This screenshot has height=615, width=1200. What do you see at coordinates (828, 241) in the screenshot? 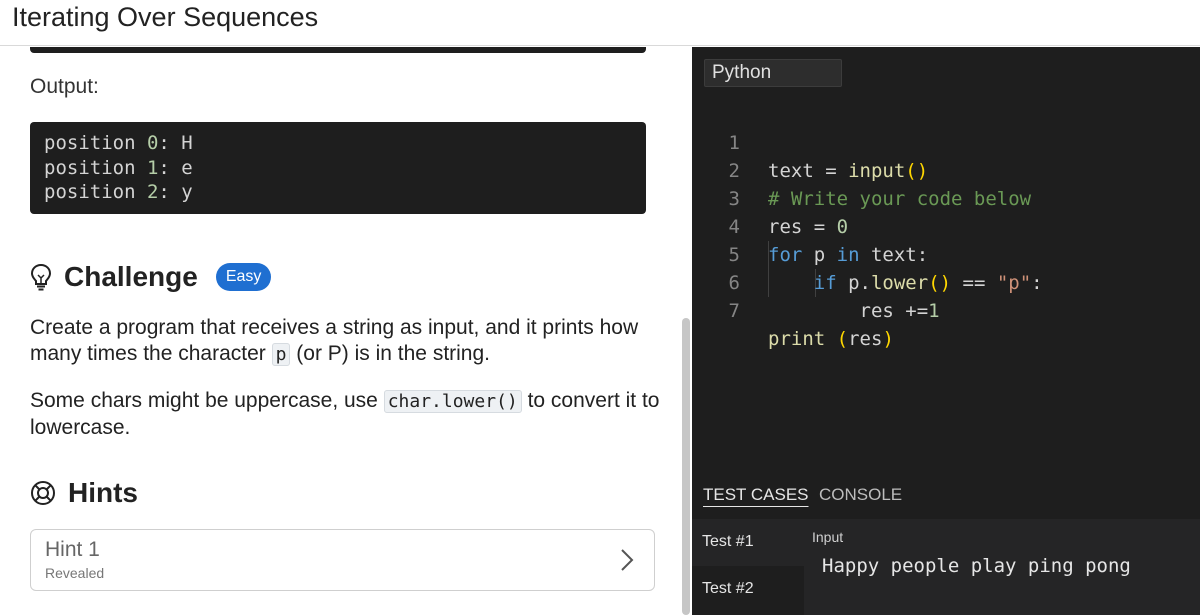
I see `code-line: 4 for p in text:` at bounding box center [828, 241].